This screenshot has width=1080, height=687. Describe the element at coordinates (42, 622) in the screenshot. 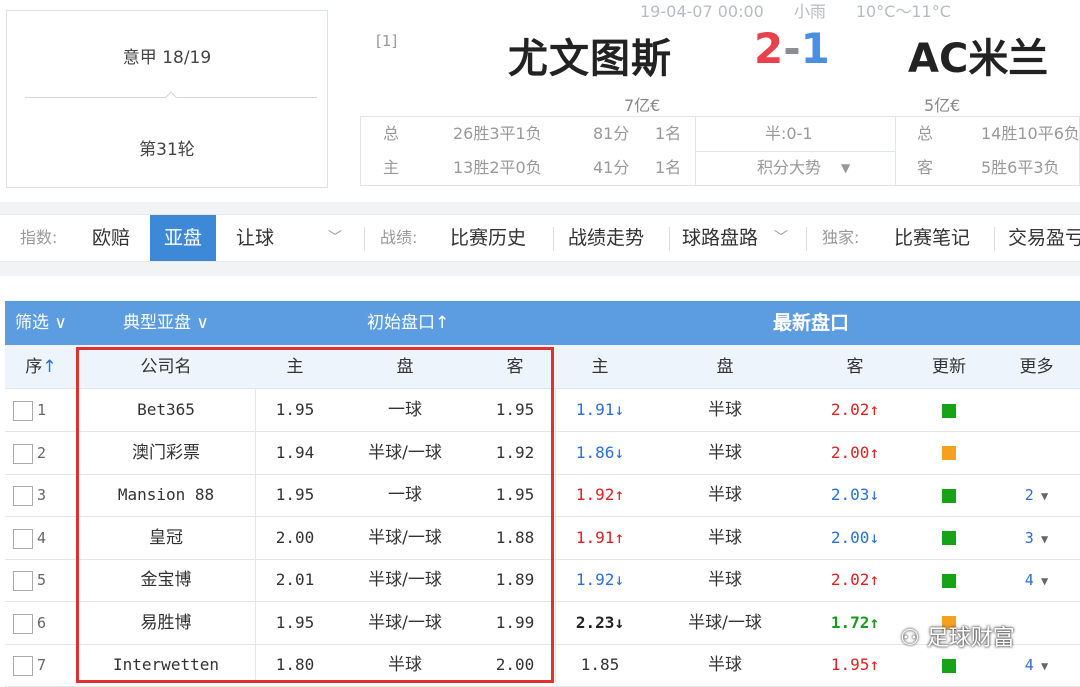

I see `row-seq: 6` at that location.